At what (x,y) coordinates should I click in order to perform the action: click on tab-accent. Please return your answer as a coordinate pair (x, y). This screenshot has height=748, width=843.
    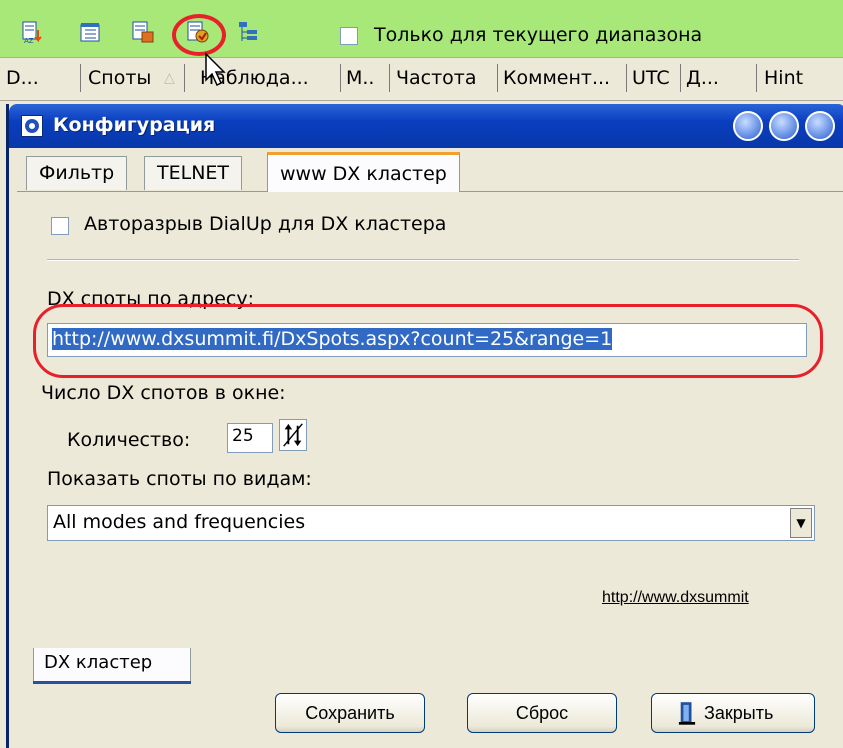
    Looking at the image, I should click on (112, 682).